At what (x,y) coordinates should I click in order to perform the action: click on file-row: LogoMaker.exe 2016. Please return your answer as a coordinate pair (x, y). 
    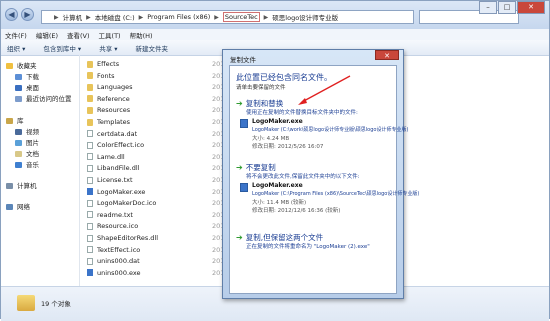
    Looking at the image, I should click on (158, 192).